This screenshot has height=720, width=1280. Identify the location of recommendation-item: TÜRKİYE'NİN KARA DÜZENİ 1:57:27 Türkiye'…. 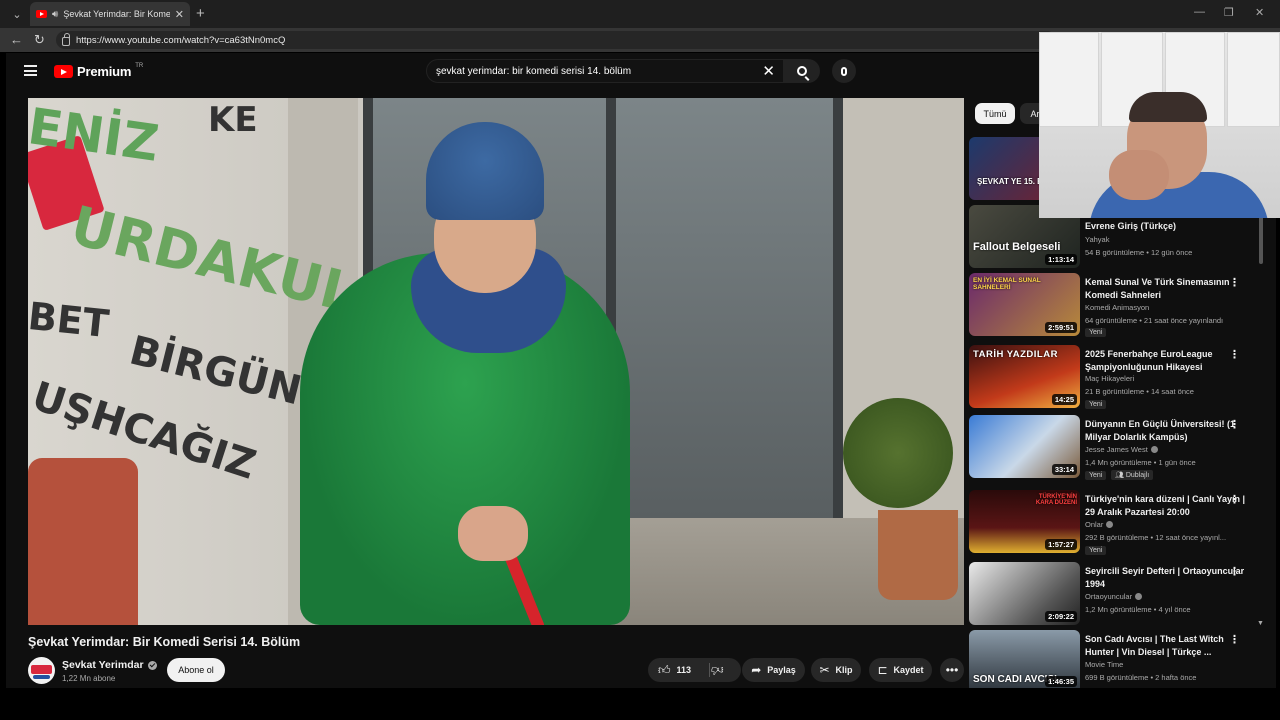
(1116, 522).